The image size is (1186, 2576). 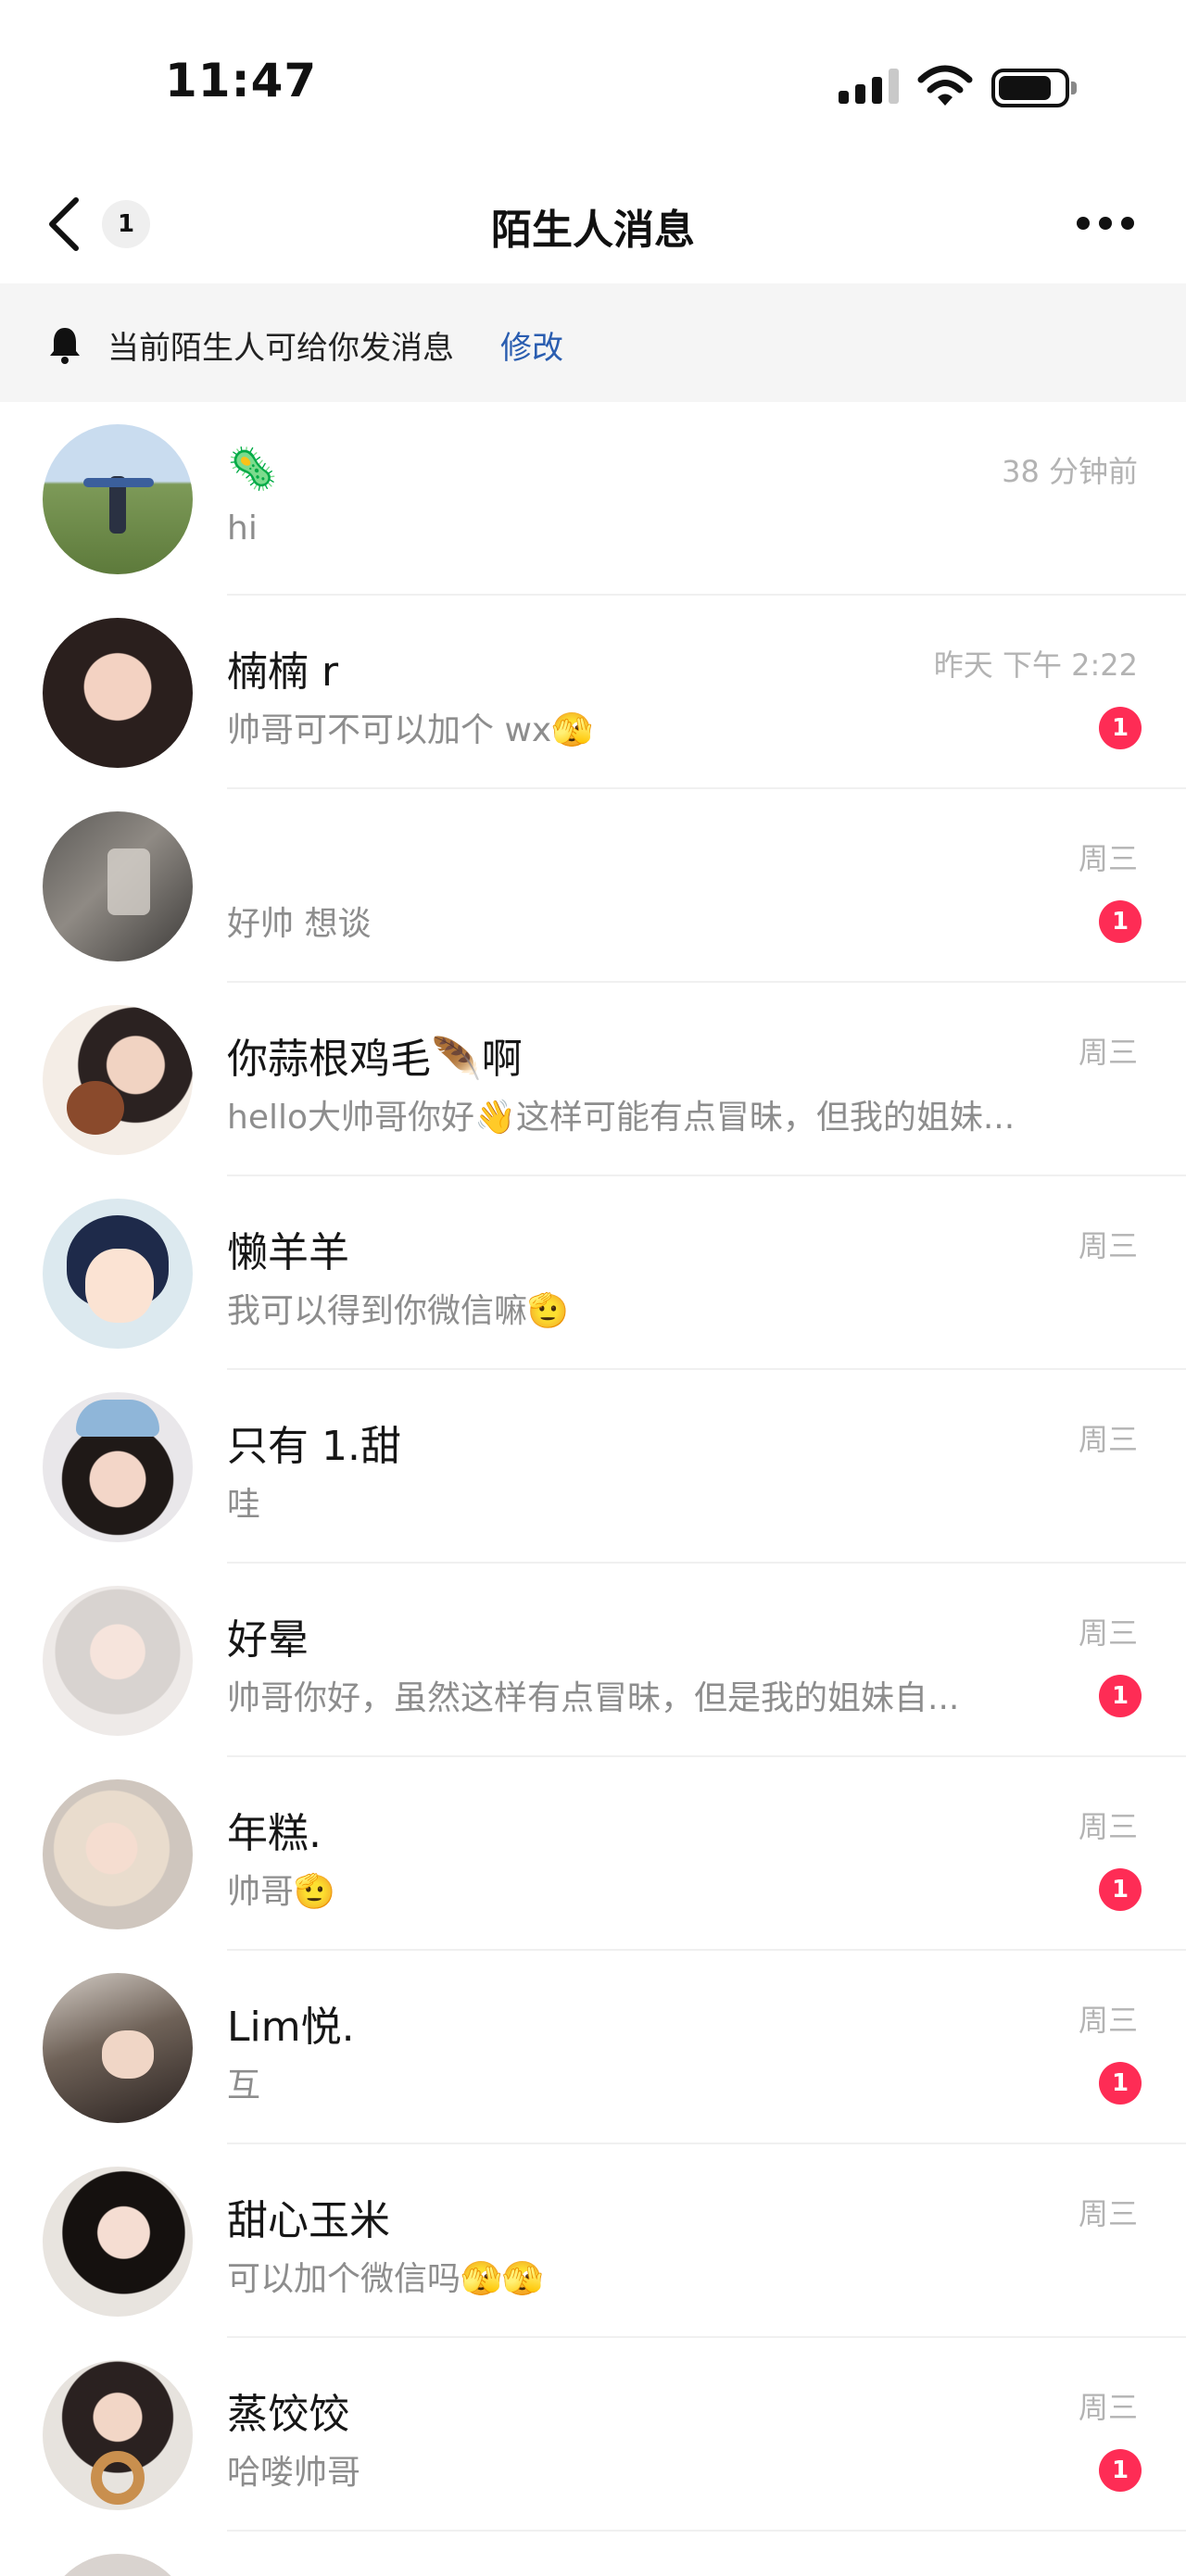 I want to click on status-bar: 11:47, so click(x=593, y=83).